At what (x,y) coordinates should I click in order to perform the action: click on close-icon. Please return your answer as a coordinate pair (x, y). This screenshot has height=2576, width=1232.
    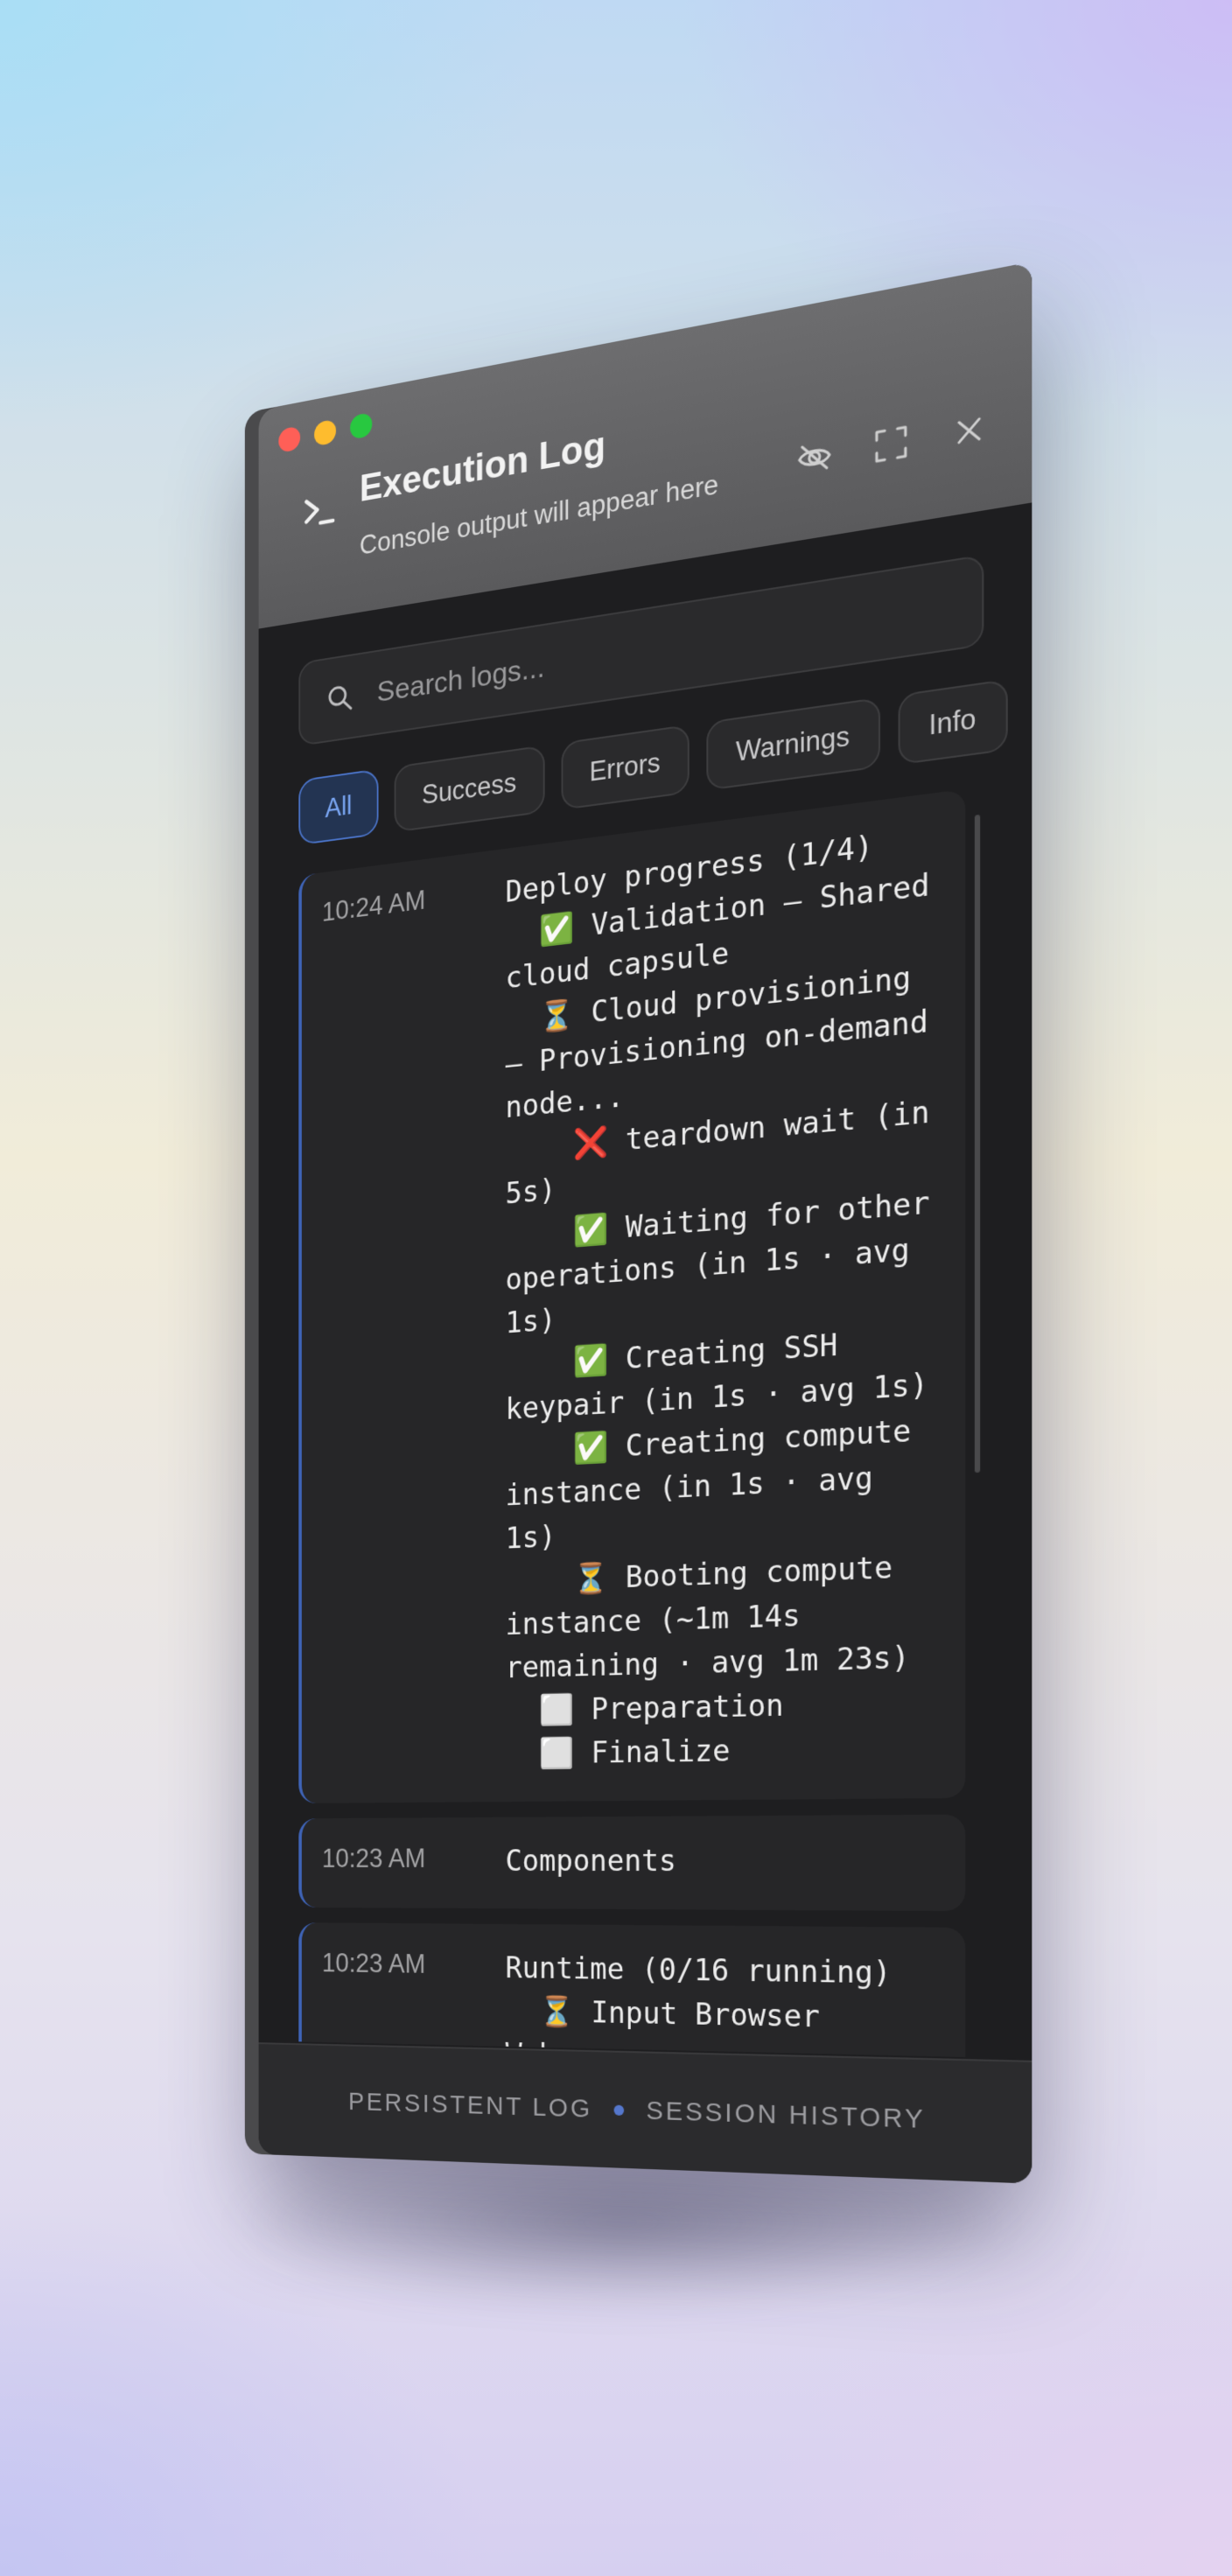
    Looking at the image, I should click on (969, 431).